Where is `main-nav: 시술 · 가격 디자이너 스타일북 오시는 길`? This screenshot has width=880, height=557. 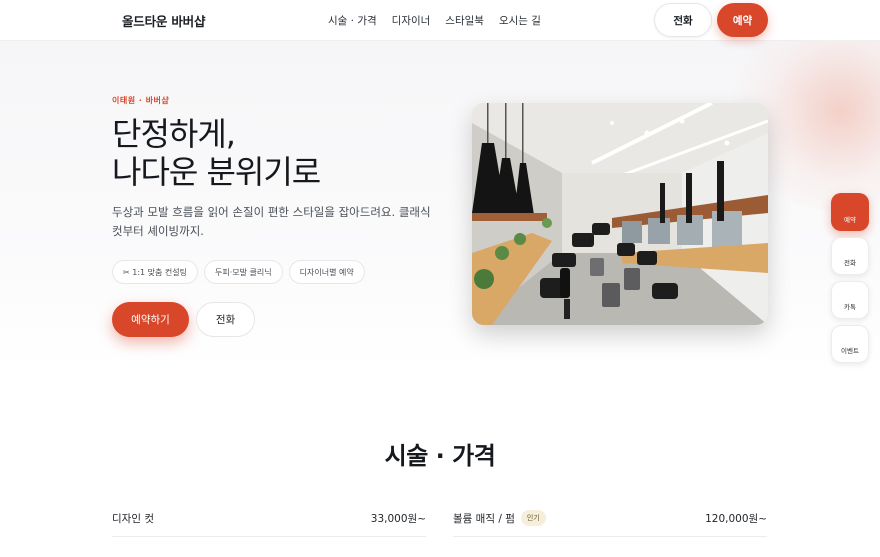
main-nav: 시술 · 가격 디자이너 스타일북 오시는 길 is located at coordinates (434, 20).